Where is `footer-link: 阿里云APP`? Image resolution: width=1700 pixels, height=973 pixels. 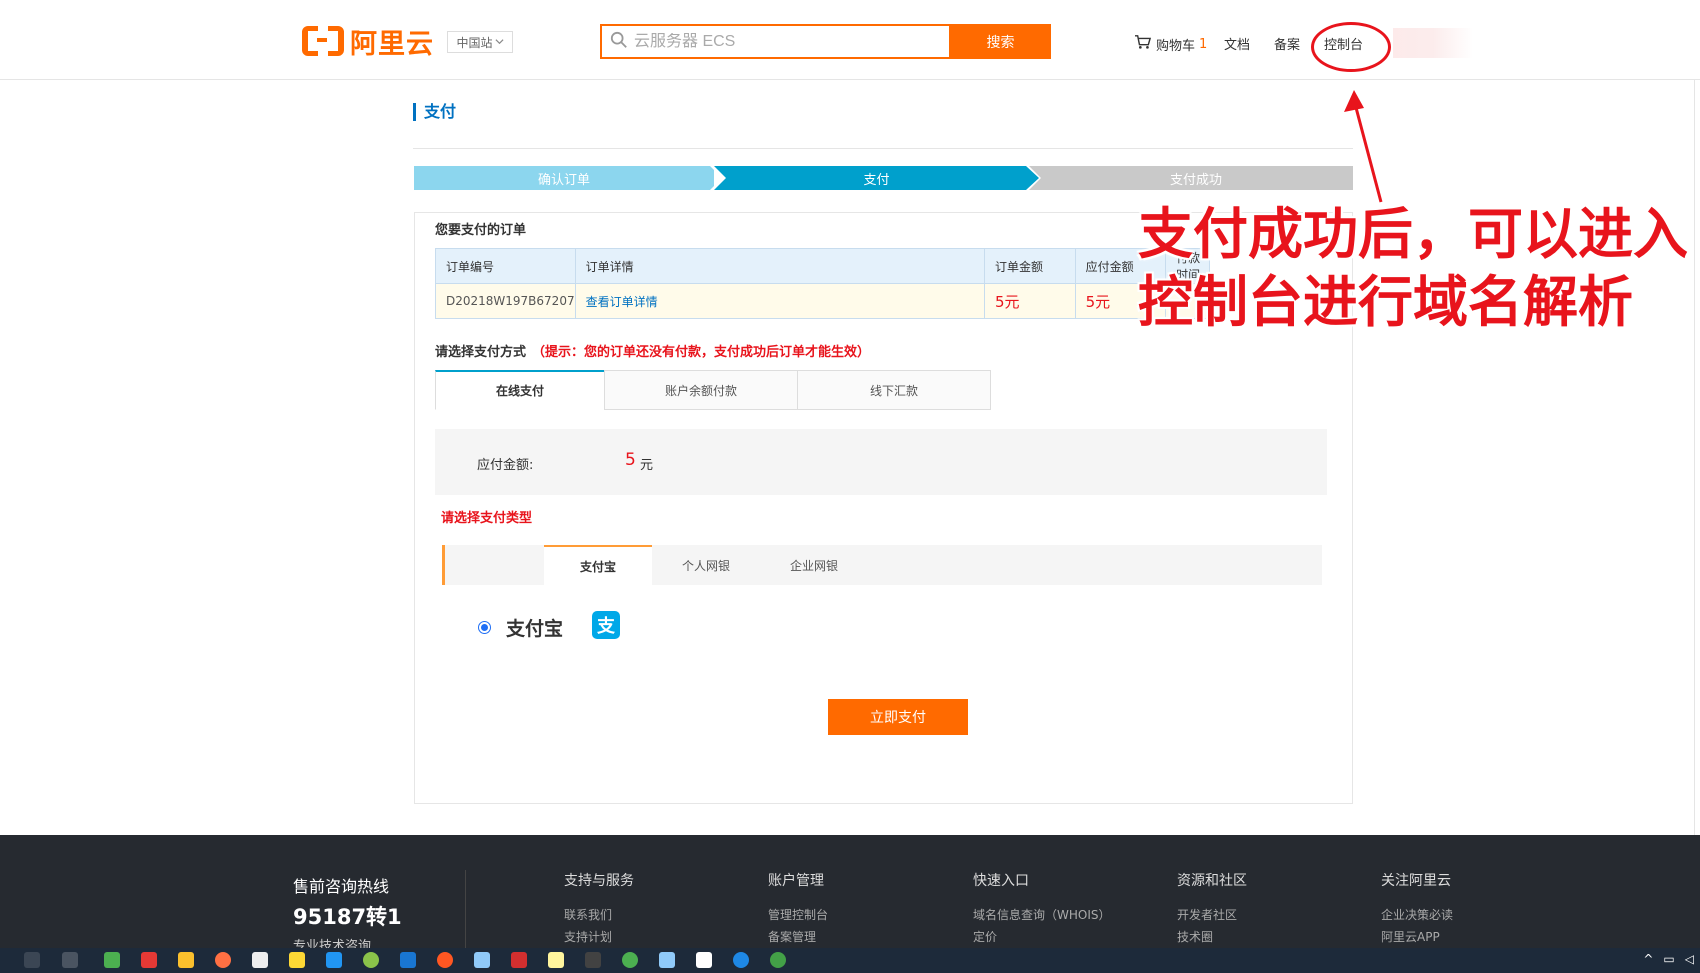
footer-link: 阿里云APP is located at coordinates (1417, 937).